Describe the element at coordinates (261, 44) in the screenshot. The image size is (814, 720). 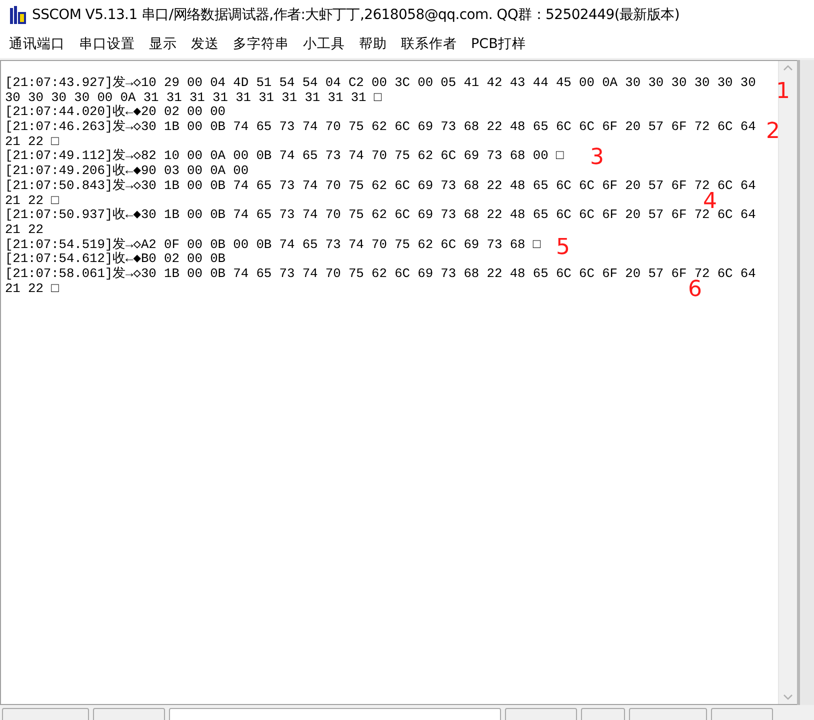
I see `menu-item: 多字符串` at that location.